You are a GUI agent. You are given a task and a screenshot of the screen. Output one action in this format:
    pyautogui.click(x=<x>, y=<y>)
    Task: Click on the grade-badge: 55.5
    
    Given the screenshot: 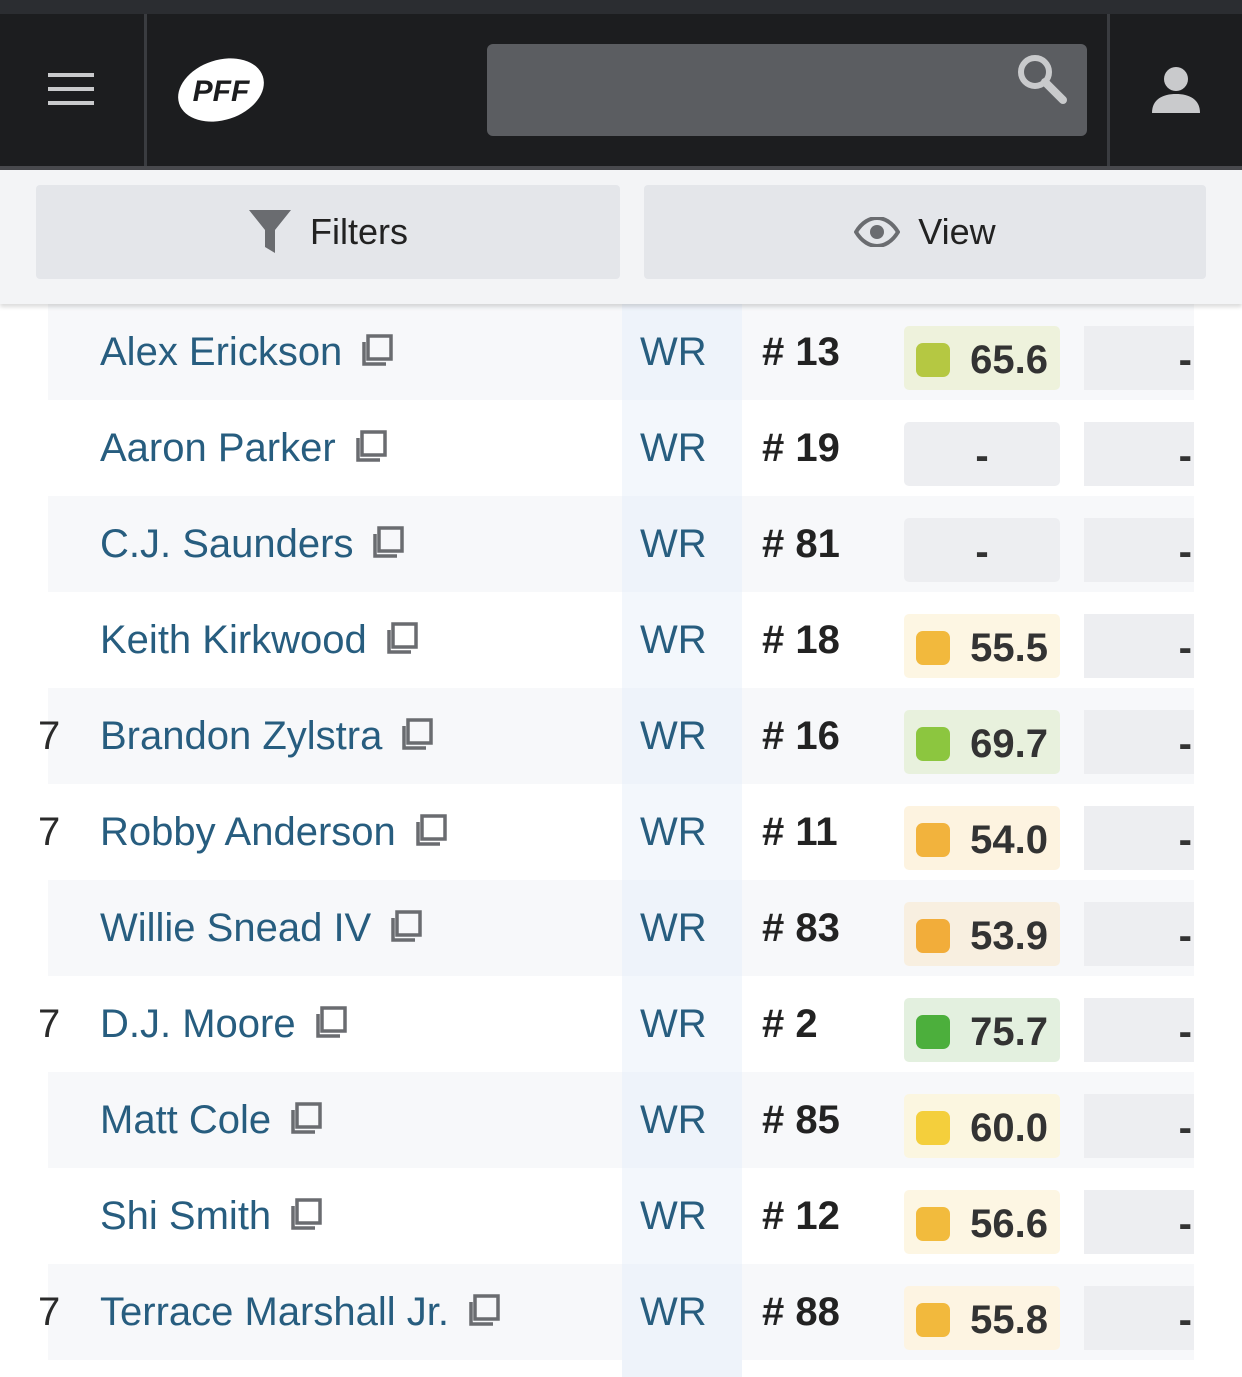 What is the action you would take?
    pyautogui.click(x=982, y=646)
    